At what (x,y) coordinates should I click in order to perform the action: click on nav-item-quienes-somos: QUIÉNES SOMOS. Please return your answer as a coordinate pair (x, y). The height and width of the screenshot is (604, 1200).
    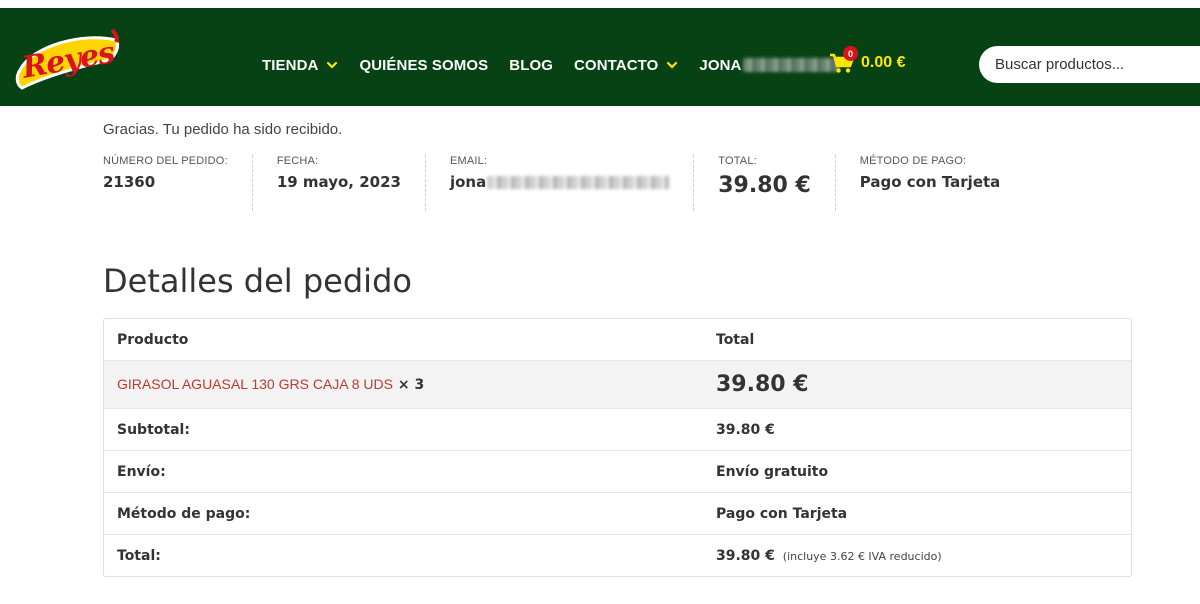
    Looking at the image, I should click on (423, 65).